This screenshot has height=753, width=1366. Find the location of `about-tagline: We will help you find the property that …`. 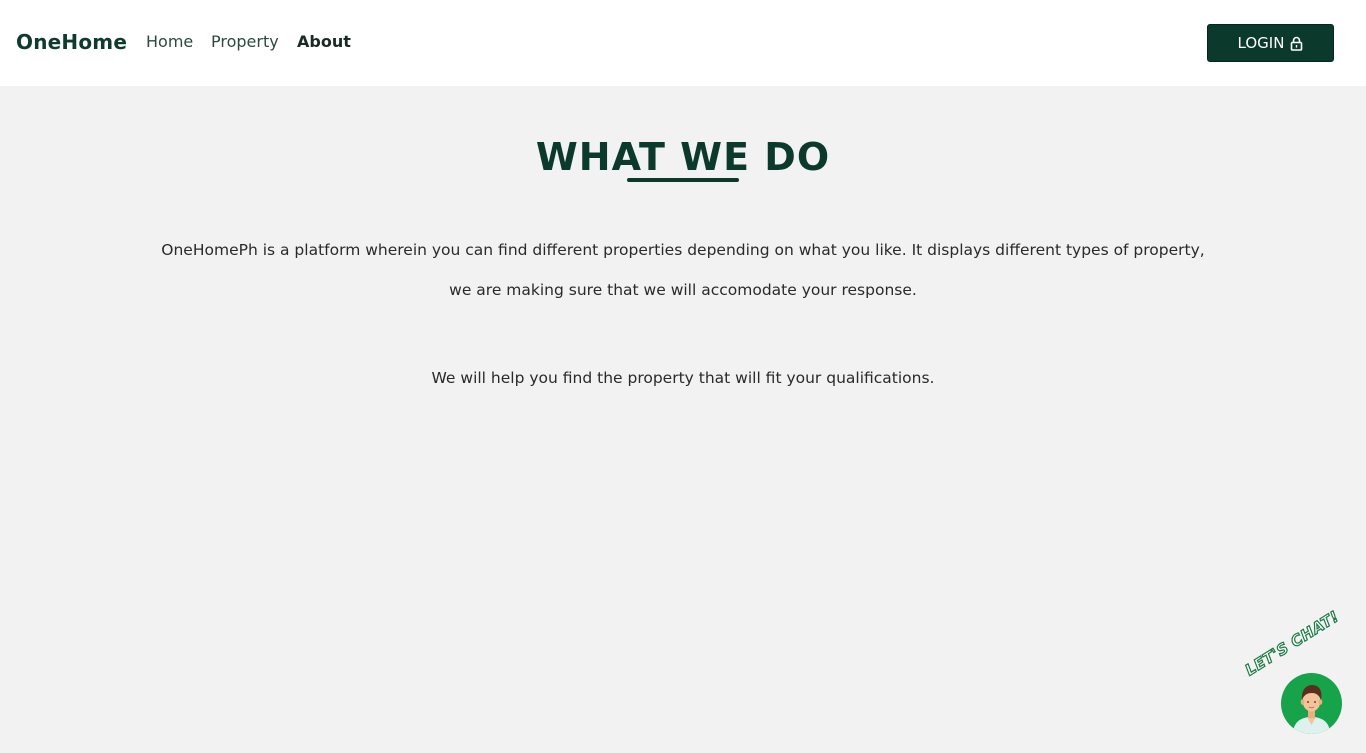

about-tagline: We will help you find the property that … is located at coordinates (683, 378).